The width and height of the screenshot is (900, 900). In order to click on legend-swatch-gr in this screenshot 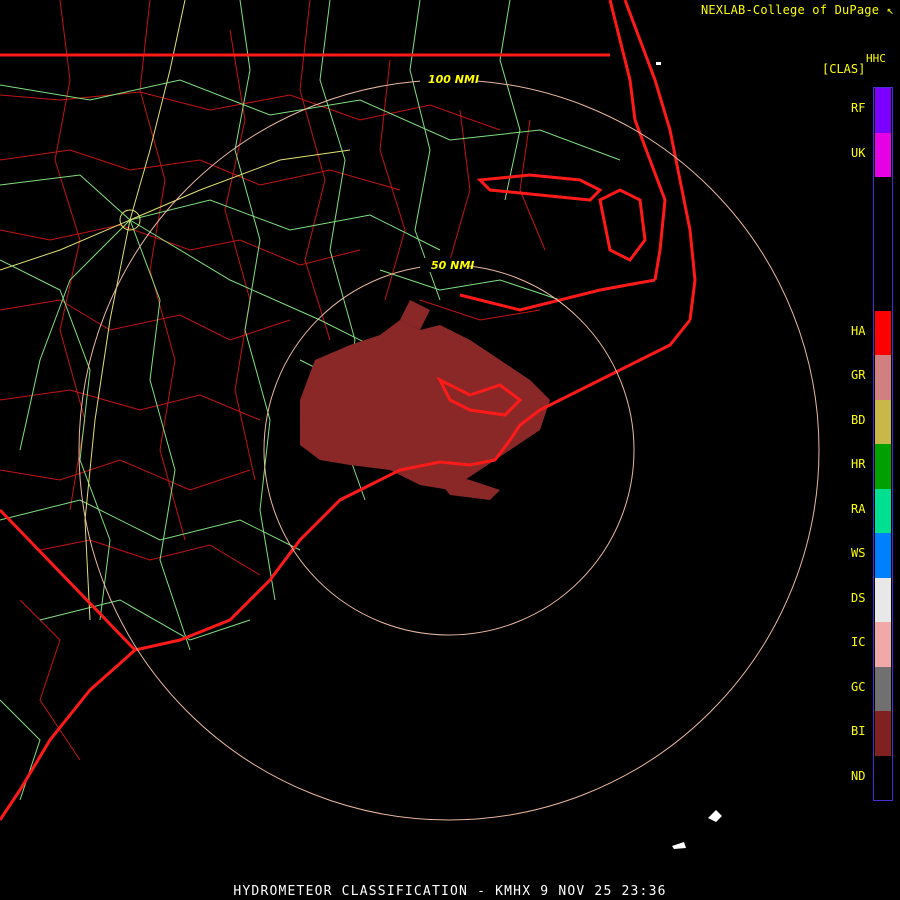, I will do `click(883, 377)`.